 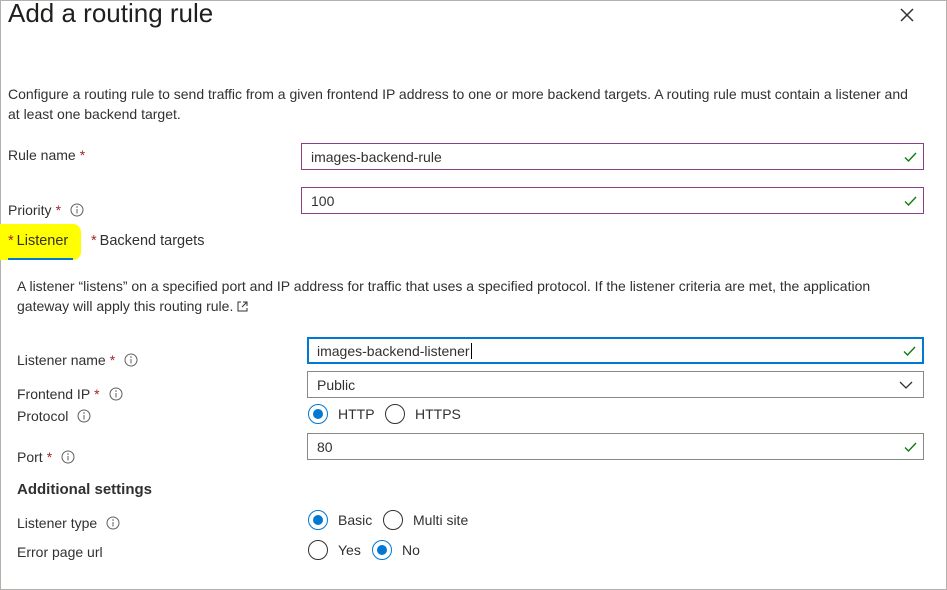 What do you see at coordinates (46, 210) in the screenshot?
I see `priority-label: Priority *` at bounding box center [46, 210].